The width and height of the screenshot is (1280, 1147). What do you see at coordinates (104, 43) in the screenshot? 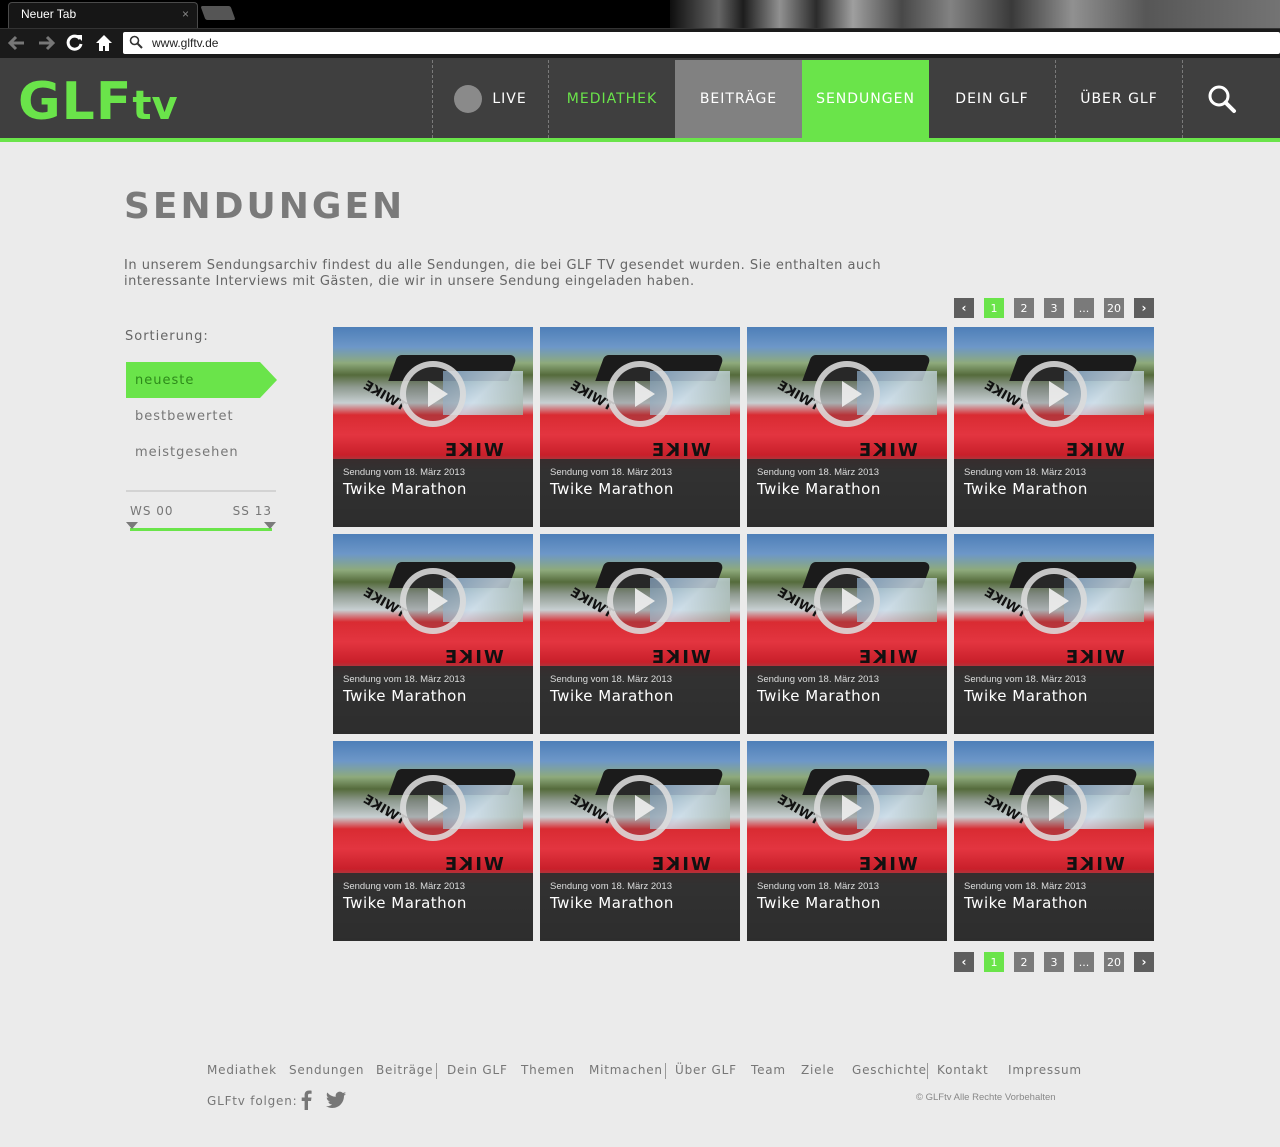
I see `home-button` at bounding box center [104, 43].